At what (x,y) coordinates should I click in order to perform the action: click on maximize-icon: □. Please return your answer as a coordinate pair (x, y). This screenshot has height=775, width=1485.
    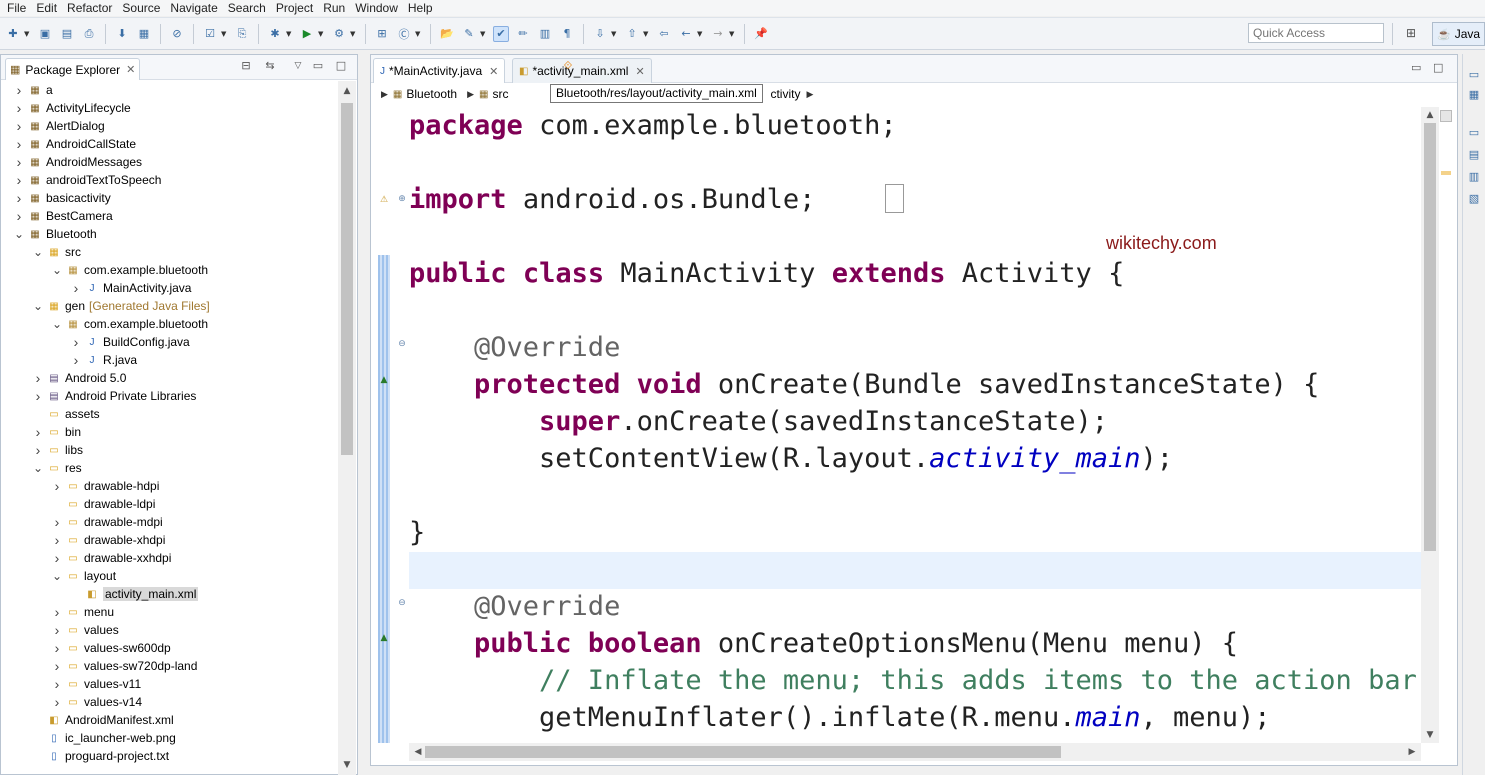
    Looking at the image, I should click on (341, 66).